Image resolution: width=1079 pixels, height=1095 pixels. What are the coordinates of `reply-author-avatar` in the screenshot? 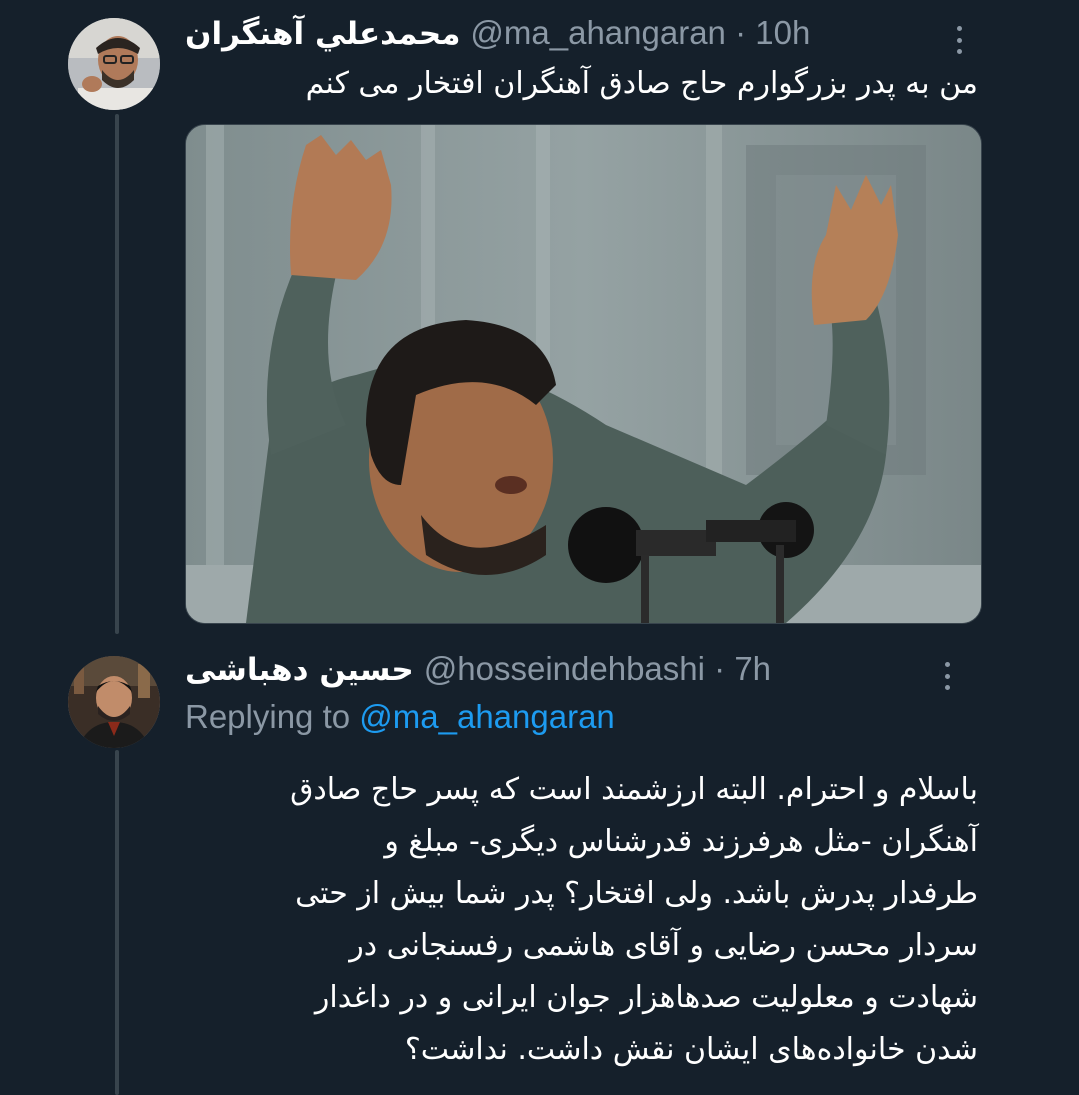 It's located at (114, 702).